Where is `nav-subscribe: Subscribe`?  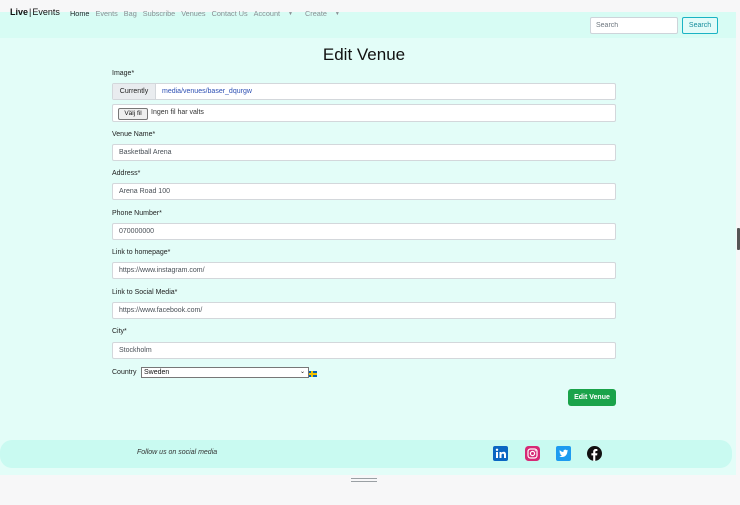
nav-subscribe: Subscribe is located at coordinates (159, 13).